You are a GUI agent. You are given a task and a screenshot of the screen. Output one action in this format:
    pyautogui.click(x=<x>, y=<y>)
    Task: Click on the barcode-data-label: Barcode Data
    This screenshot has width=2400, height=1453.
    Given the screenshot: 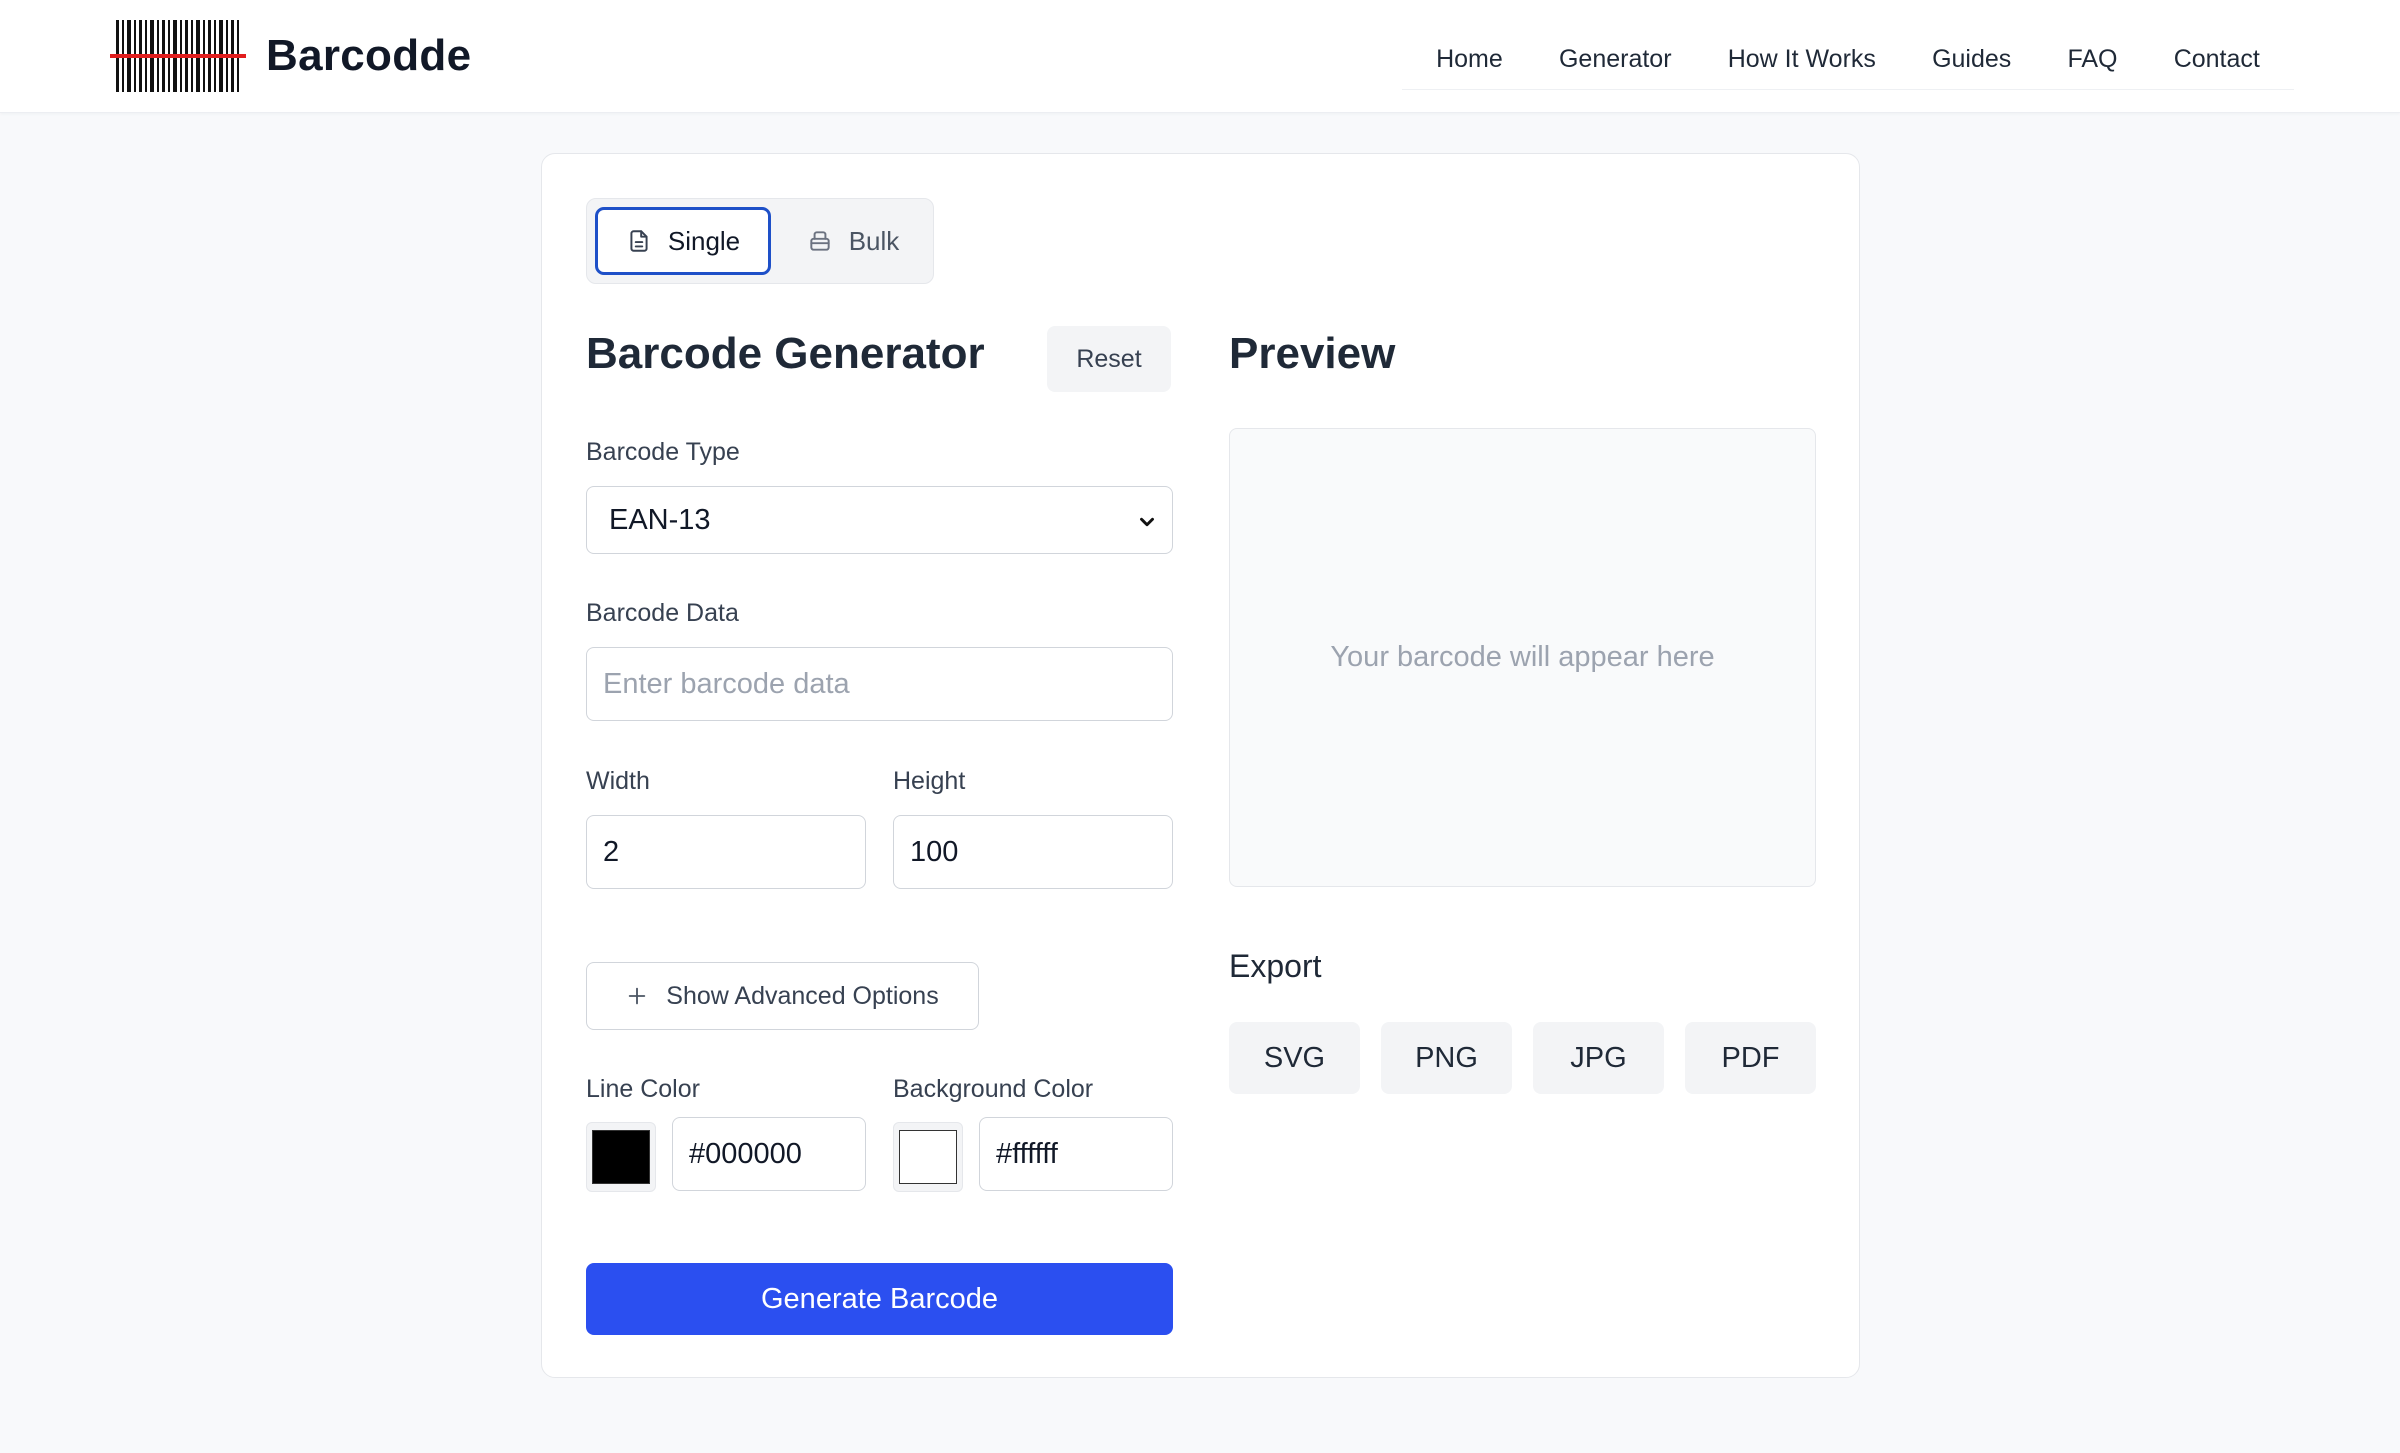 What is the action you would take?
    pyautogui.click(x=662, y=613)
    